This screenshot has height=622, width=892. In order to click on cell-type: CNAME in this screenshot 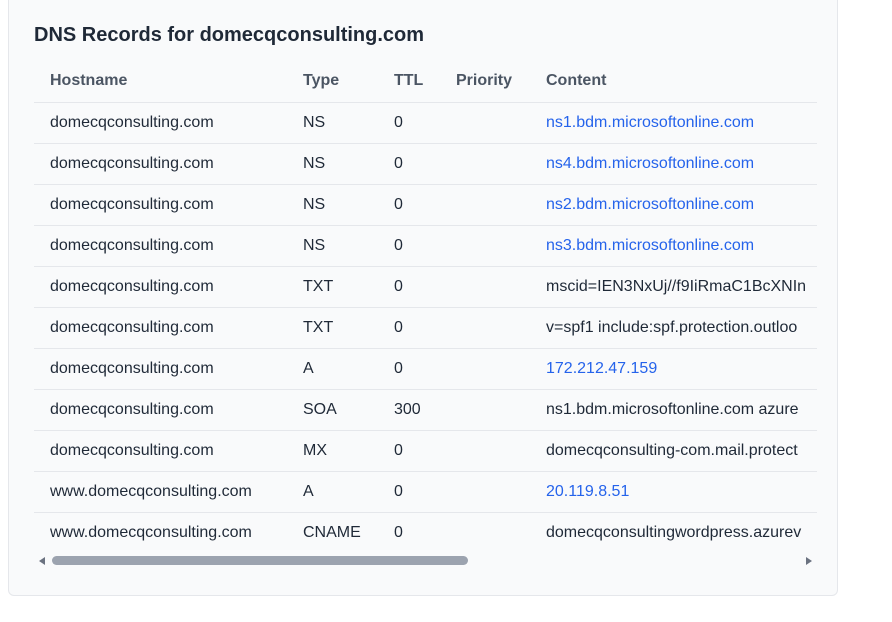, I will do `click(332, 532)`.